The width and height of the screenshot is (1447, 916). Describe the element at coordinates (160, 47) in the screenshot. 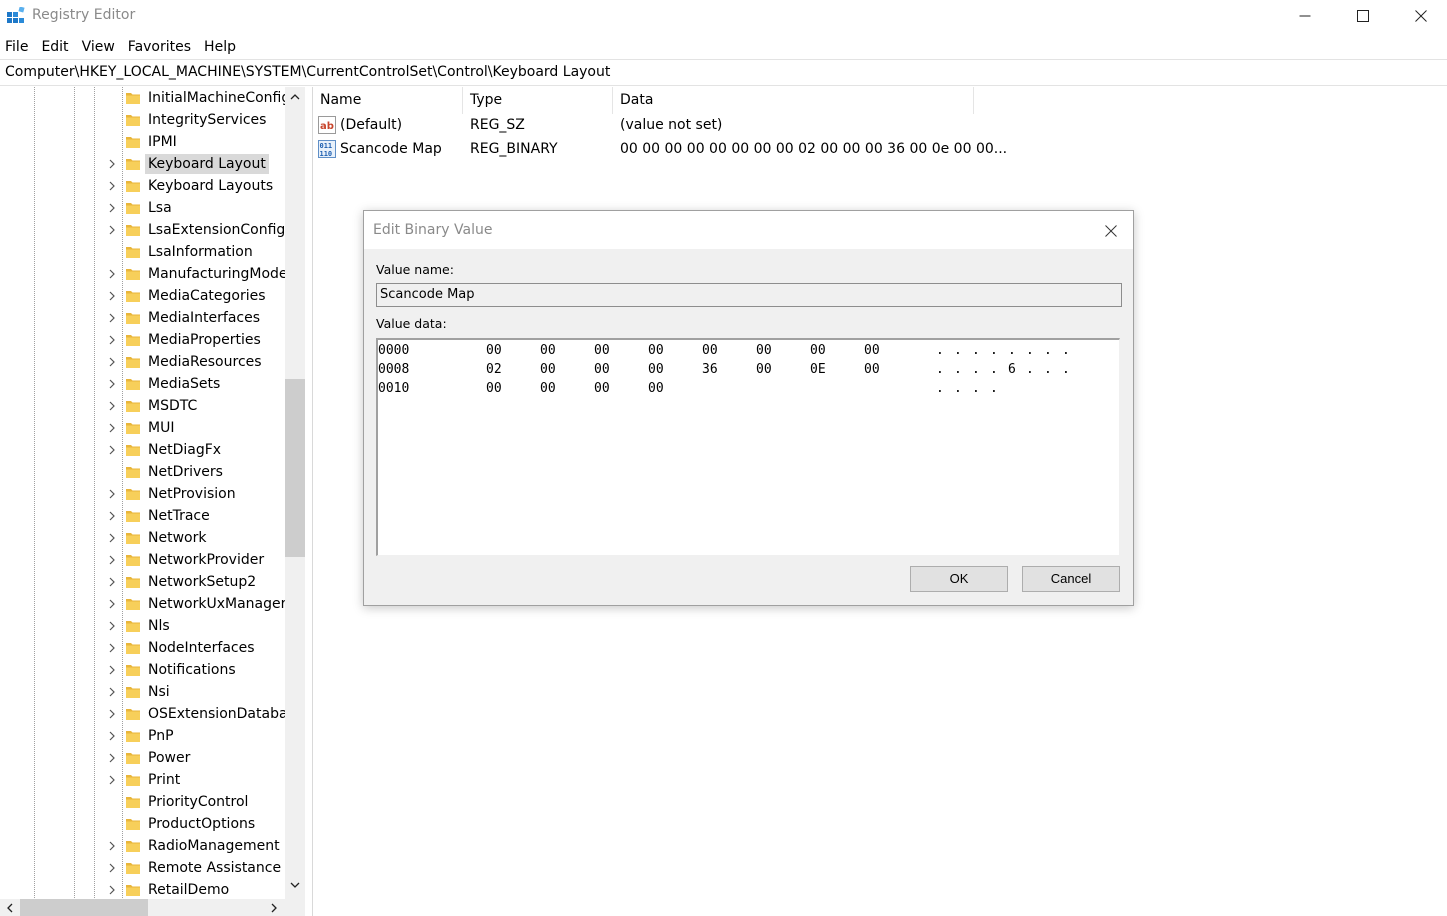

I see `menu-favorites: Favorites` at that location.